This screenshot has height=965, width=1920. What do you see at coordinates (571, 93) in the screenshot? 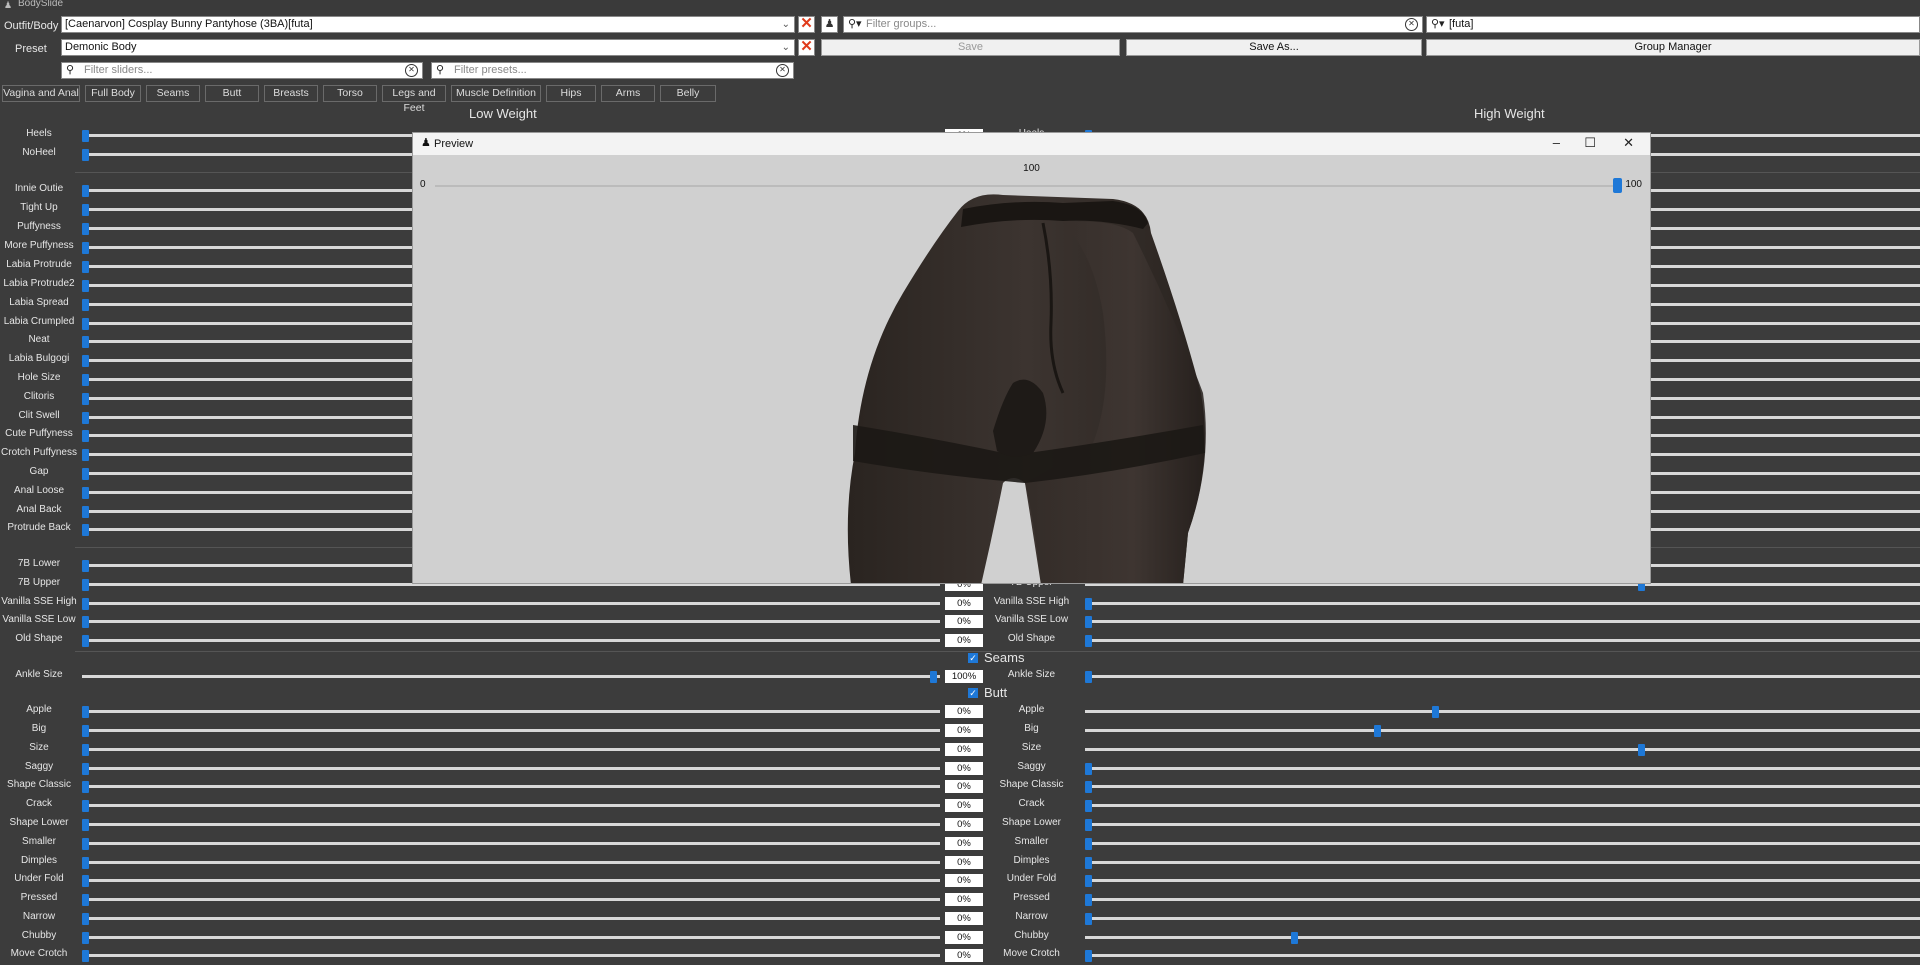
I see `tab-hips: Hips` at bounding box center [571, 93].